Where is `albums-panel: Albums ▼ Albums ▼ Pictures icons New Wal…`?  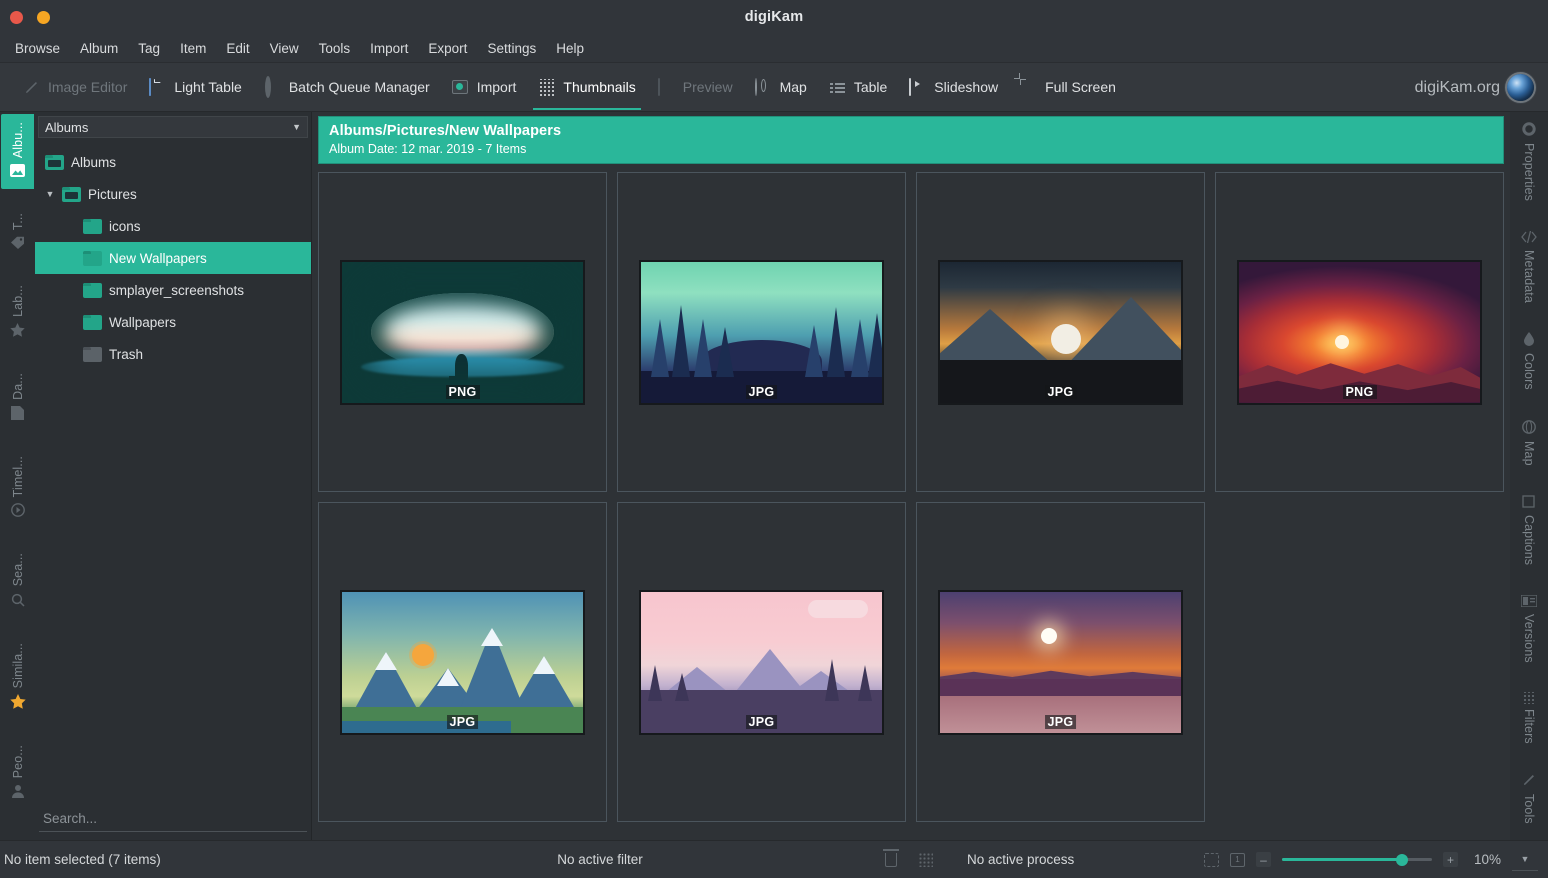 albums-panel: Albums ▼ Albums ▼ Pictures icons New Wal… is located at coordinates (173, 476).